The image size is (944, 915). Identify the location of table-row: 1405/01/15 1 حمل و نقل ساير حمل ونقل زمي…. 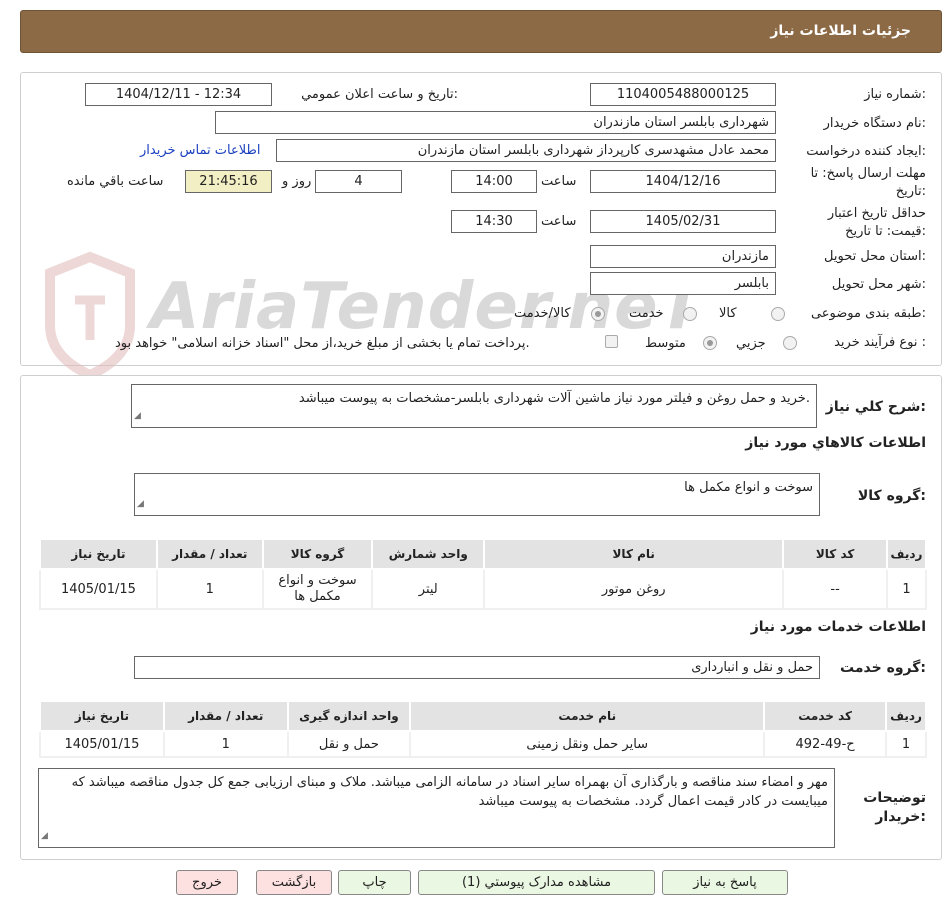
(483, 744).